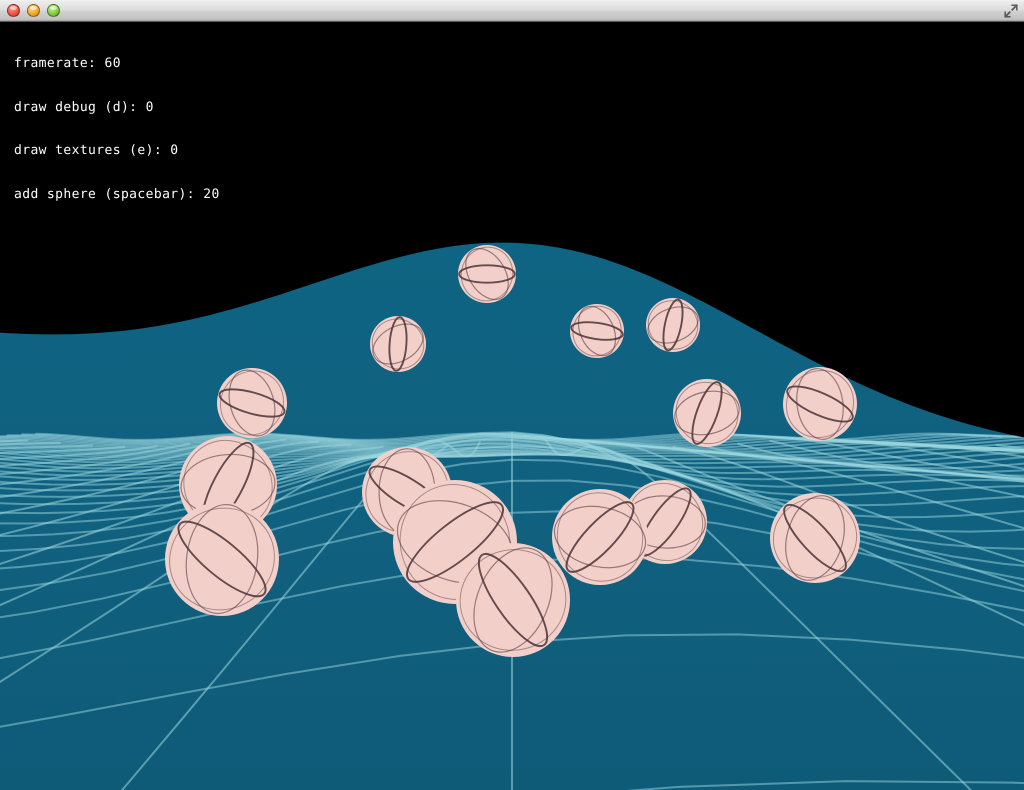  What do you see at coordinates (84, 107) in the screenshot?
I see `hud-line-draw-debug: draw debug (d): 0` at bounding box center [84, 107].